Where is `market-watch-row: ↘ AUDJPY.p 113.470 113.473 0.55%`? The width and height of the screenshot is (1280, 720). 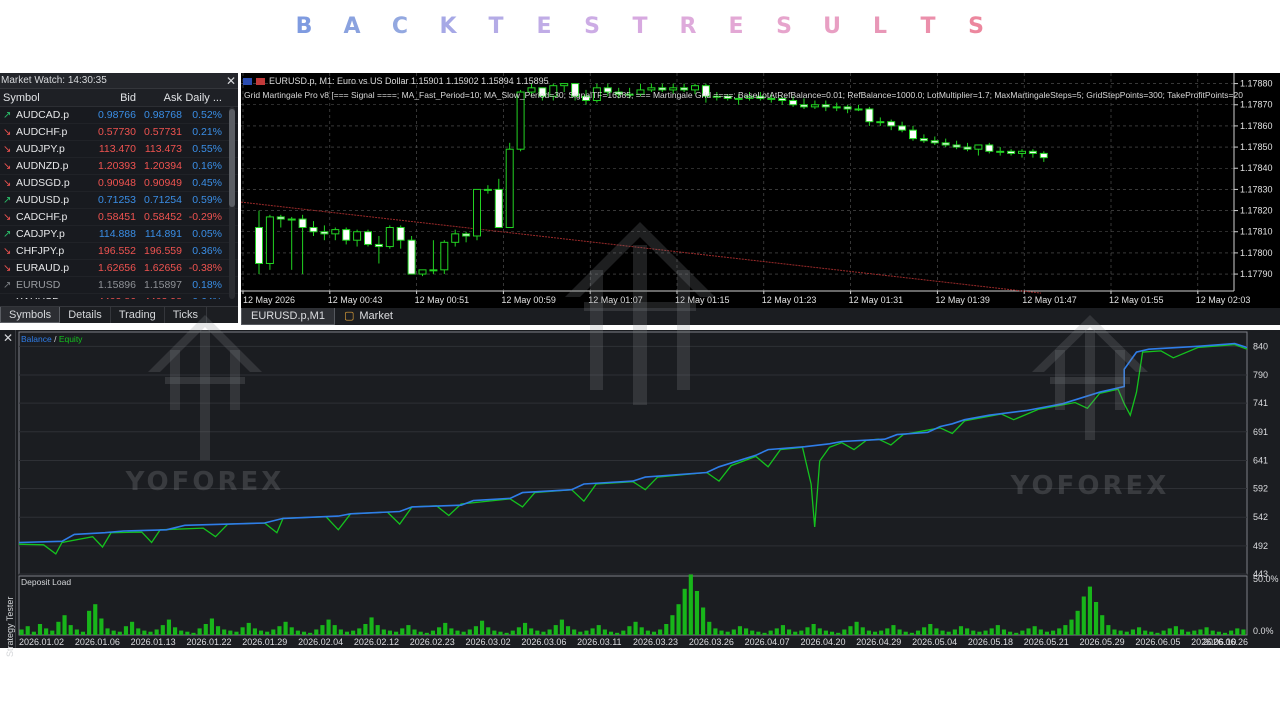 market-watch-row: ↘ AUDJPY.p 113.470 113.473 0.55% is located at coordinates (119, 149).